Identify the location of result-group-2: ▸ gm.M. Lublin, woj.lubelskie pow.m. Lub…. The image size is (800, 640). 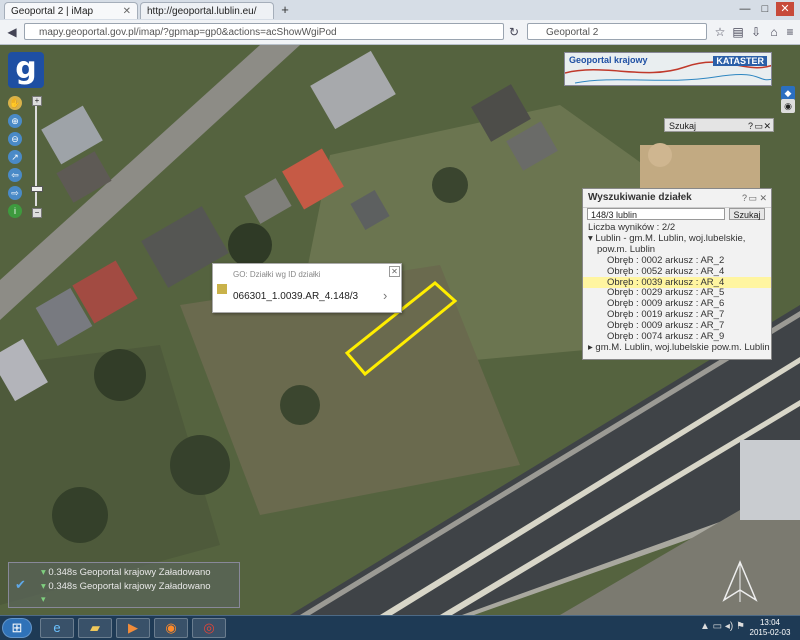
(679, 347).